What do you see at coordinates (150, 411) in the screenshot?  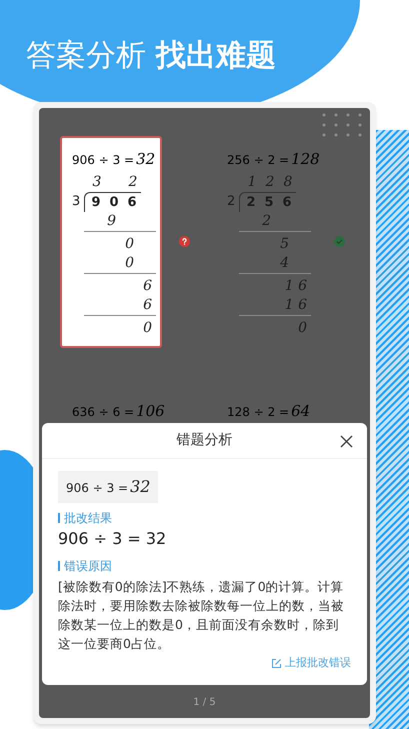 I see `handwritten-answer: 106` at bounding box center [150, 411].